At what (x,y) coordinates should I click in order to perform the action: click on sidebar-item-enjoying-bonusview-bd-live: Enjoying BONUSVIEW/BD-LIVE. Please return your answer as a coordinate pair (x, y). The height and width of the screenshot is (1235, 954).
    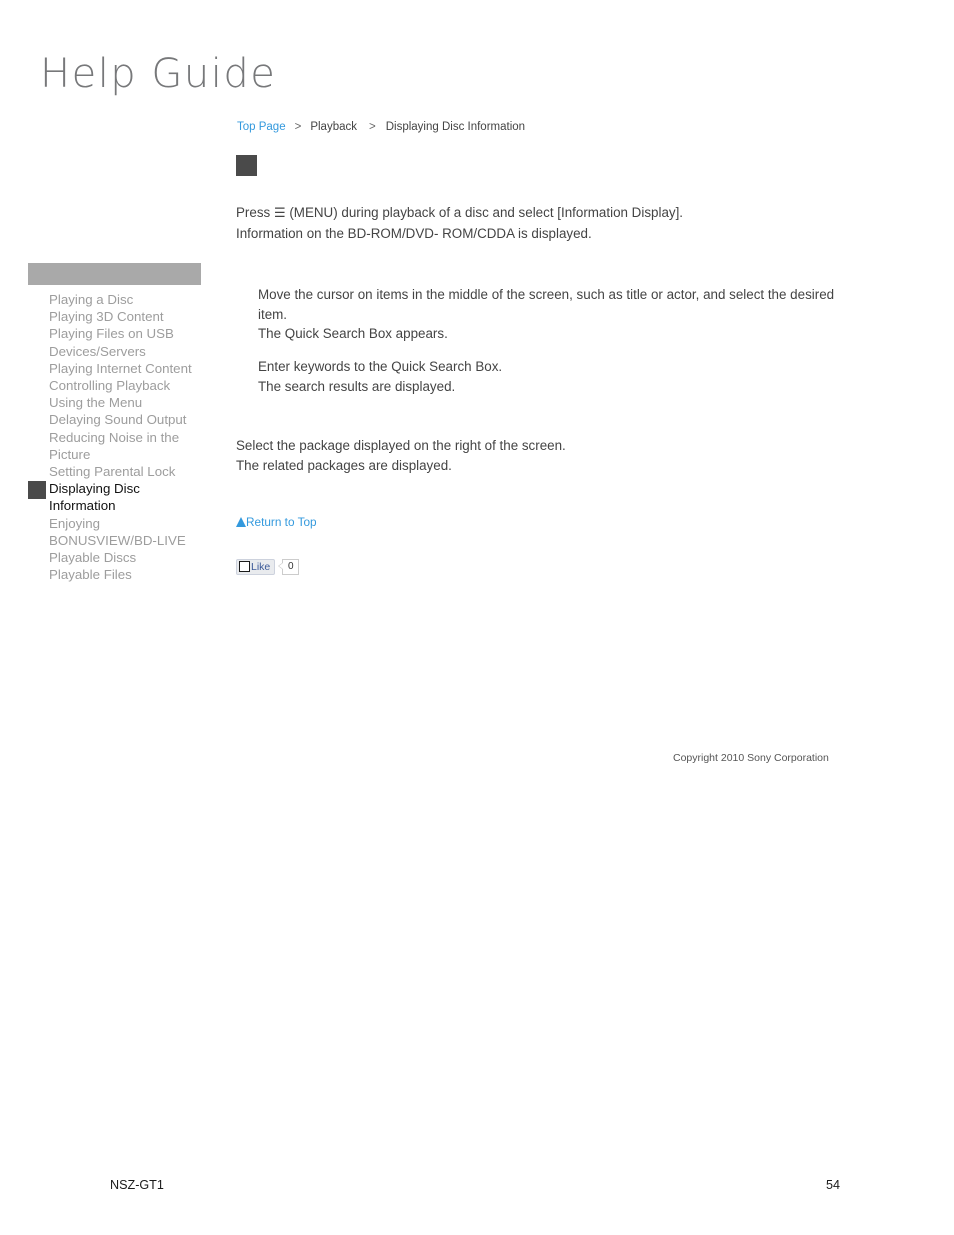
    Looking at the image, I should click on (114, 532).